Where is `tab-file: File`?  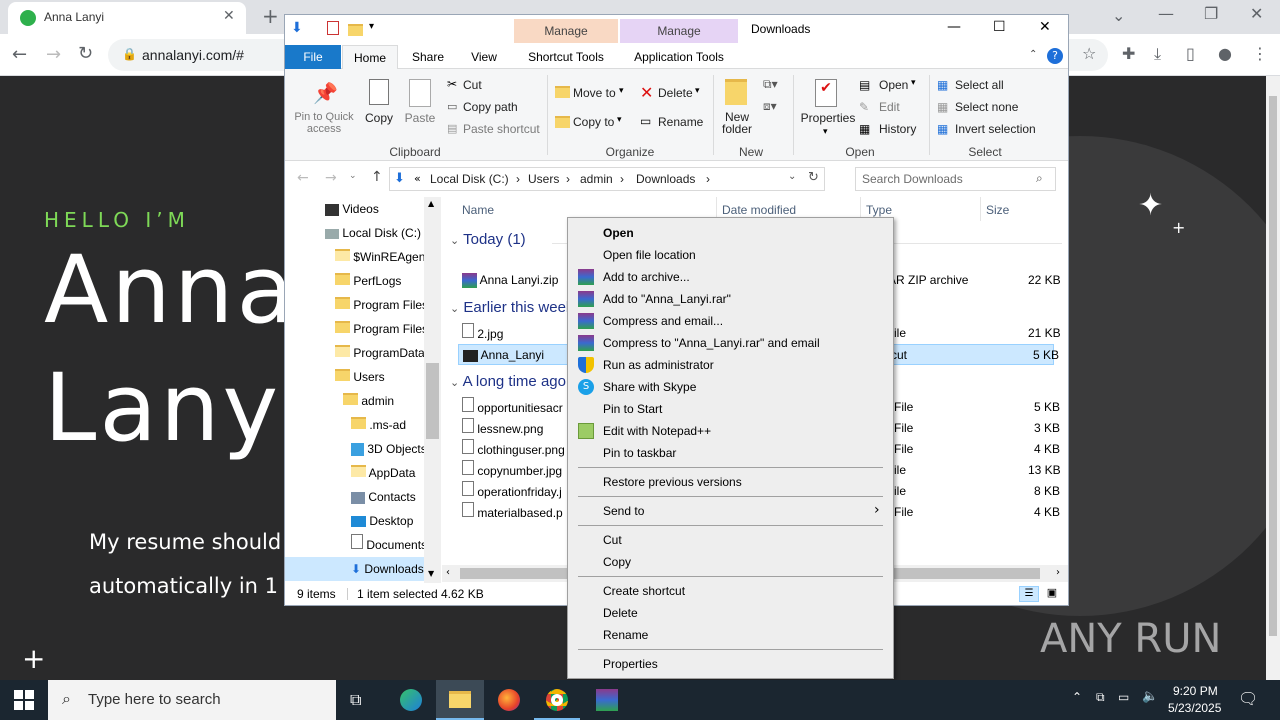
tab-file: File is located at coordinates (313, 57).